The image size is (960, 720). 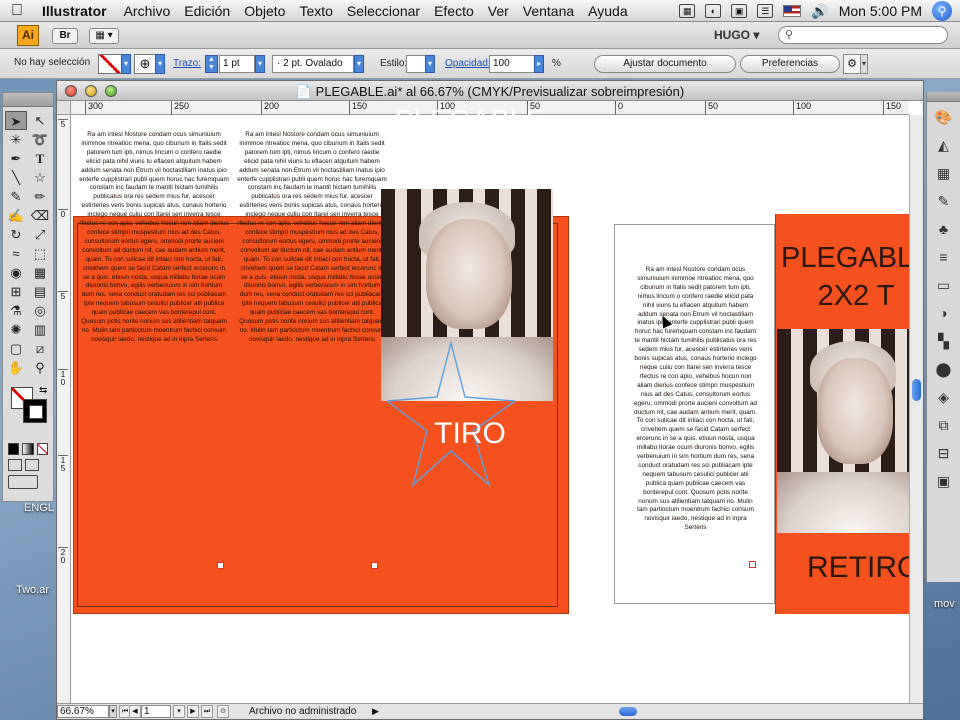 What do you see at coordinates (16, 291) in the screenshot?
I see `mesh-tool-icon: ⊞` at bounding box center [16, 291].